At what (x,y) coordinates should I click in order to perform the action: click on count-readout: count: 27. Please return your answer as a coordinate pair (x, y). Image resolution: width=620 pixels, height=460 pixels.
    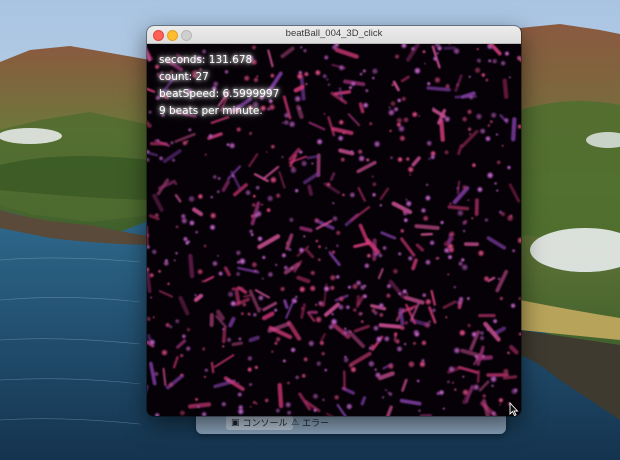
    Looking at the image, I should click on (184, 77).